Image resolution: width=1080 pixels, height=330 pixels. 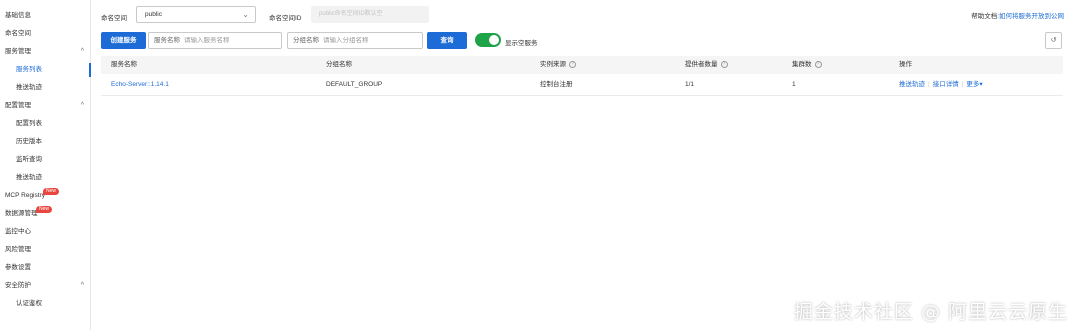 I want to click on sidebar-item-mcp-registry: MCP Registry New, so click(x=45, y=196).